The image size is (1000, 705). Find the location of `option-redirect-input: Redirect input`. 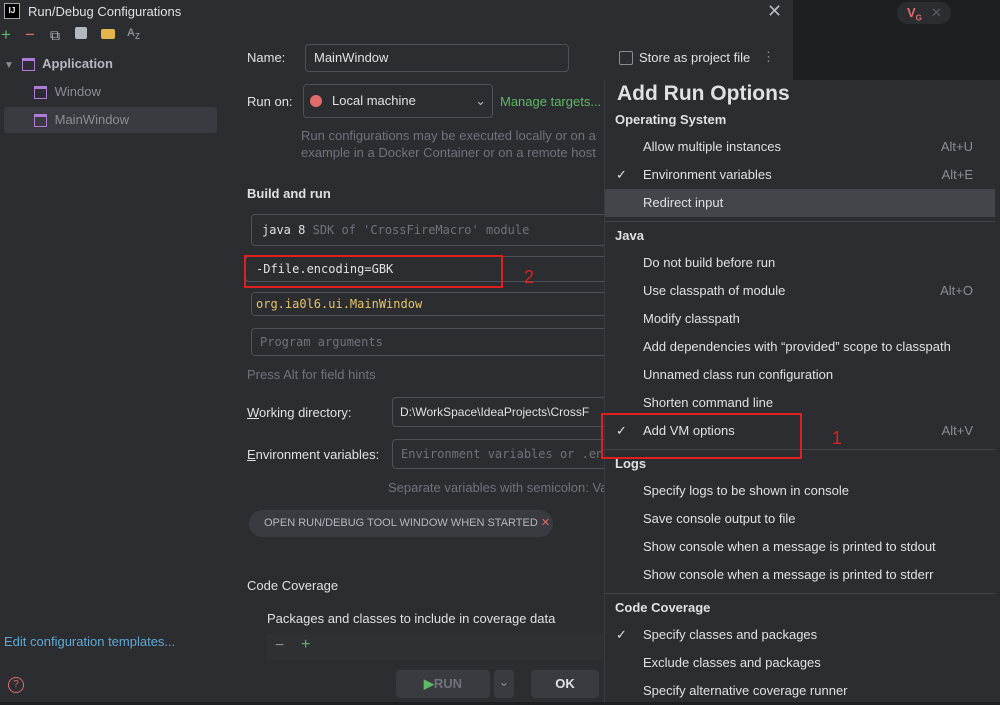

option-redirect-input: Redirect input is located at coordinates (800, 203).